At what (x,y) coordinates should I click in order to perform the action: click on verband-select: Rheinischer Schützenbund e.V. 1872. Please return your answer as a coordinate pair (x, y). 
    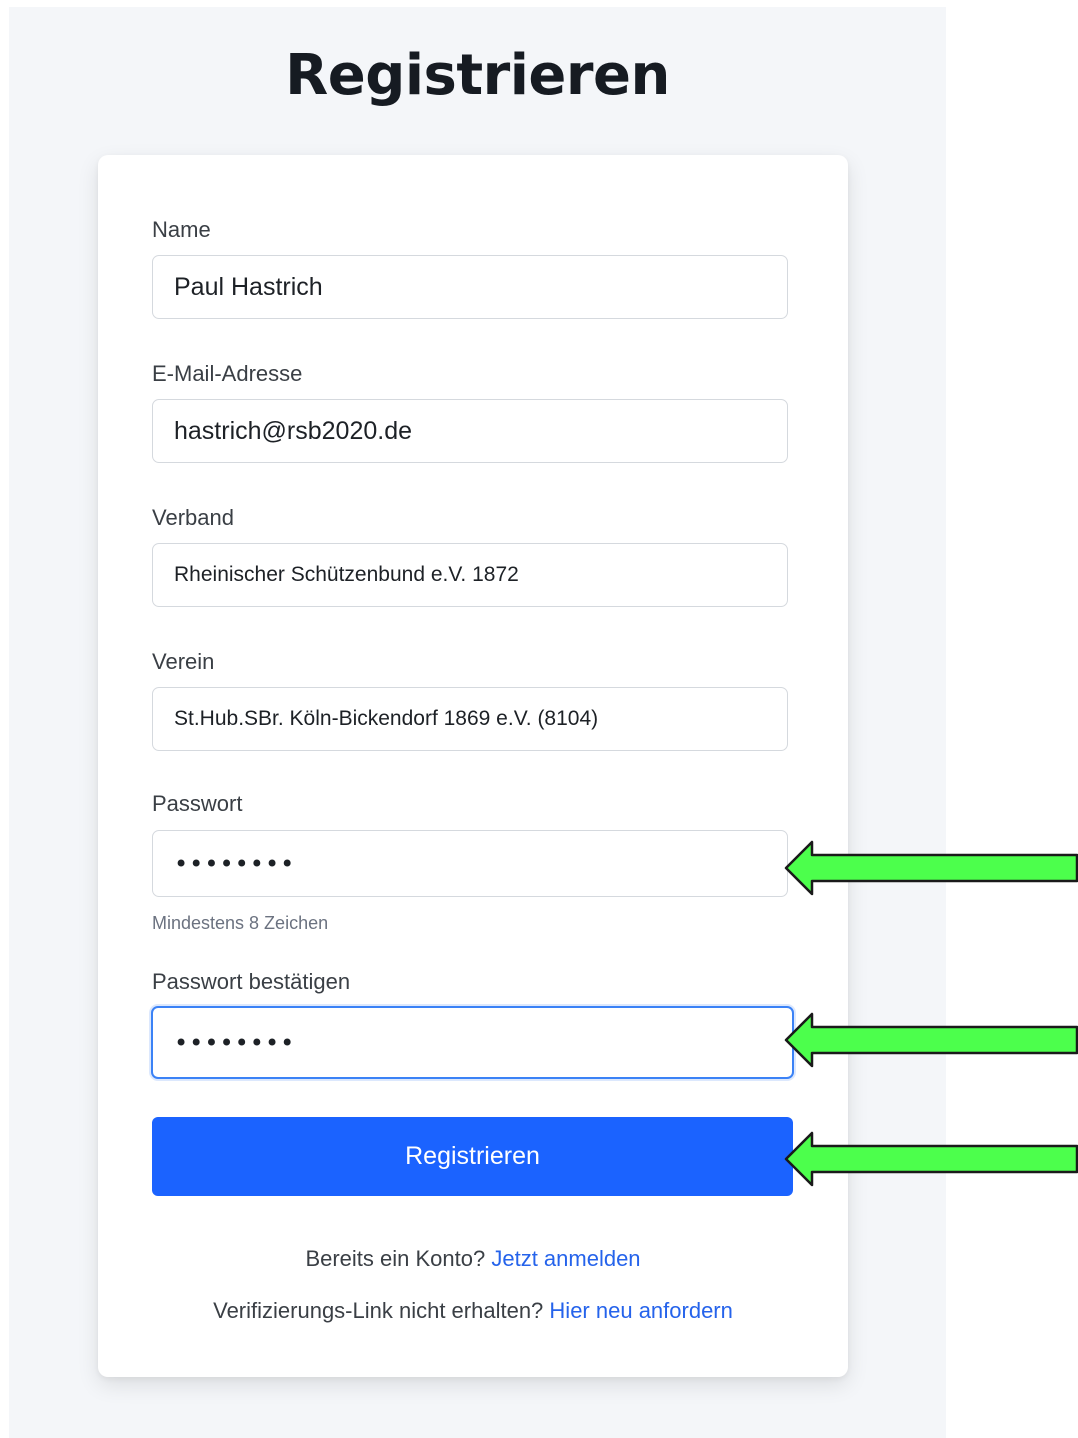
    Looking at the image, I should click on (470, 575).